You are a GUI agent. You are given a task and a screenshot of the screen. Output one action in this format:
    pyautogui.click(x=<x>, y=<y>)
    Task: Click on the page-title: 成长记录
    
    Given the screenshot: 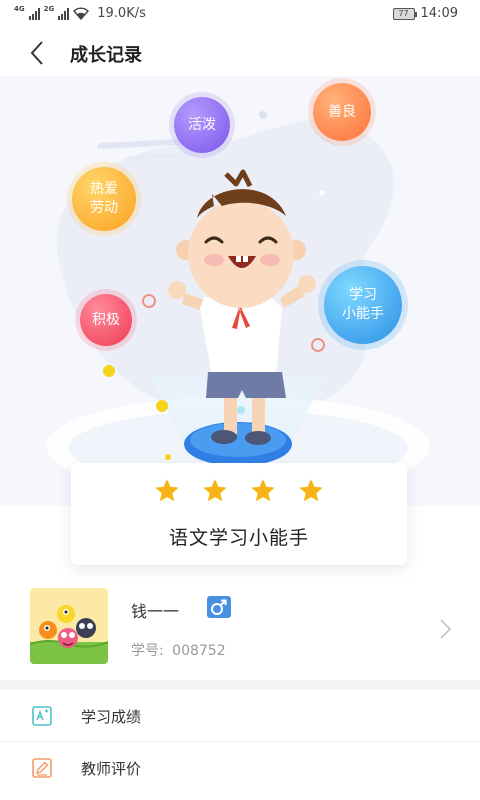 What is the action you would take?
    pyautogui.click(x=106, y=55)
    